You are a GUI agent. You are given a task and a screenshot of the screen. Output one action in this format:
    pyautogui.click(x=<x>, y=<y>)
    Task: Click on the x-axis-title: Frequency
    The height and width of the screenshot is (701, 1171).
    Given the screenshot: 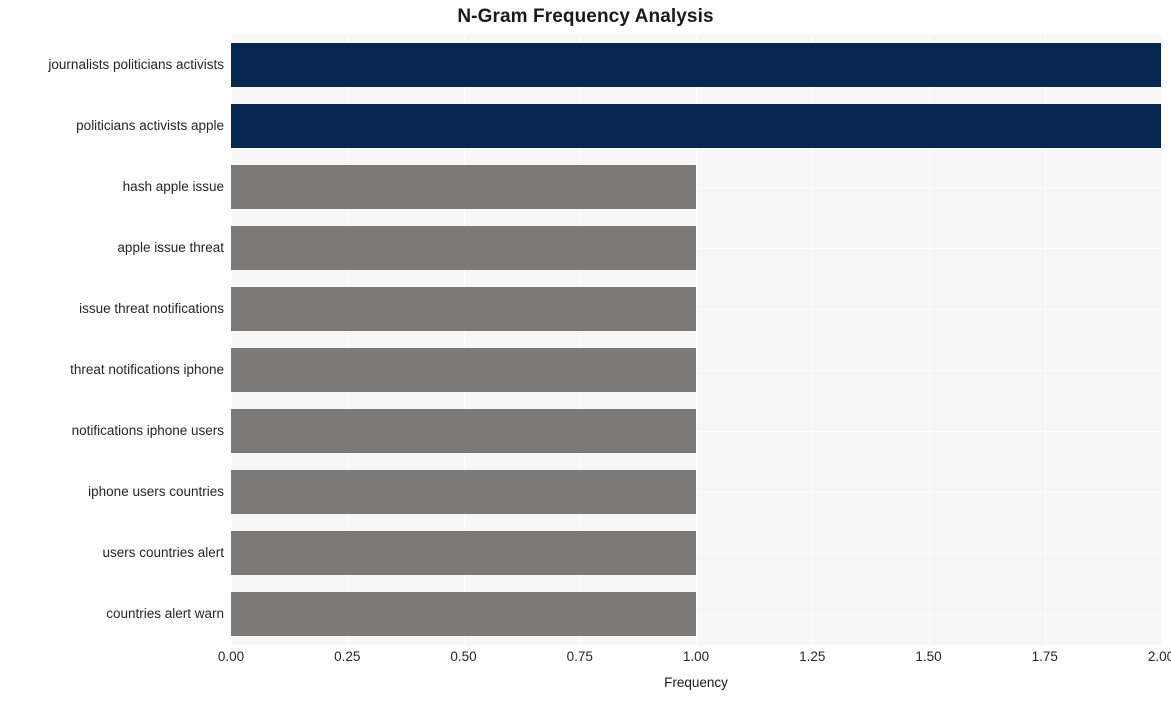 What is the action you would take?
    pyautogui.click(x=696, y=682)
    